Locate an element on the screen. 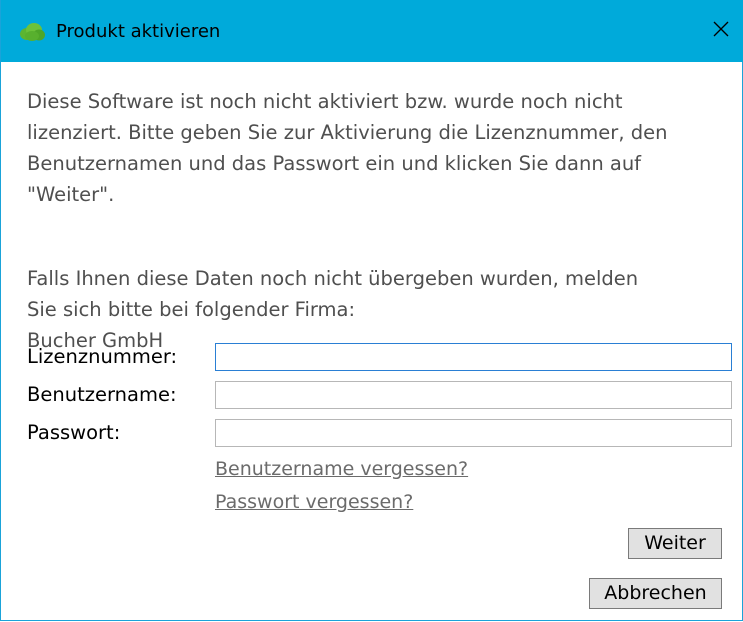 This screenshot has width=743, height=622. green-cloud-icon is located at coordinates (32, 32).